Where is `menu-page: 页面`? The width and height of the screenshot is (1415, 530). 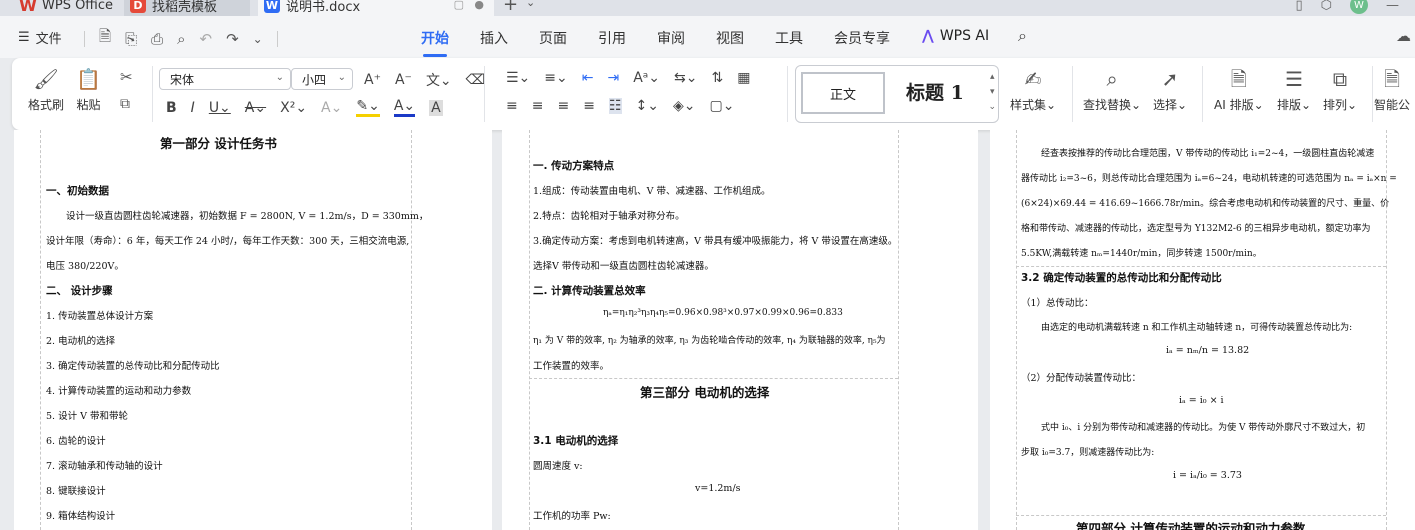 menu-page: 页面 is located at coordinates (553, 38).